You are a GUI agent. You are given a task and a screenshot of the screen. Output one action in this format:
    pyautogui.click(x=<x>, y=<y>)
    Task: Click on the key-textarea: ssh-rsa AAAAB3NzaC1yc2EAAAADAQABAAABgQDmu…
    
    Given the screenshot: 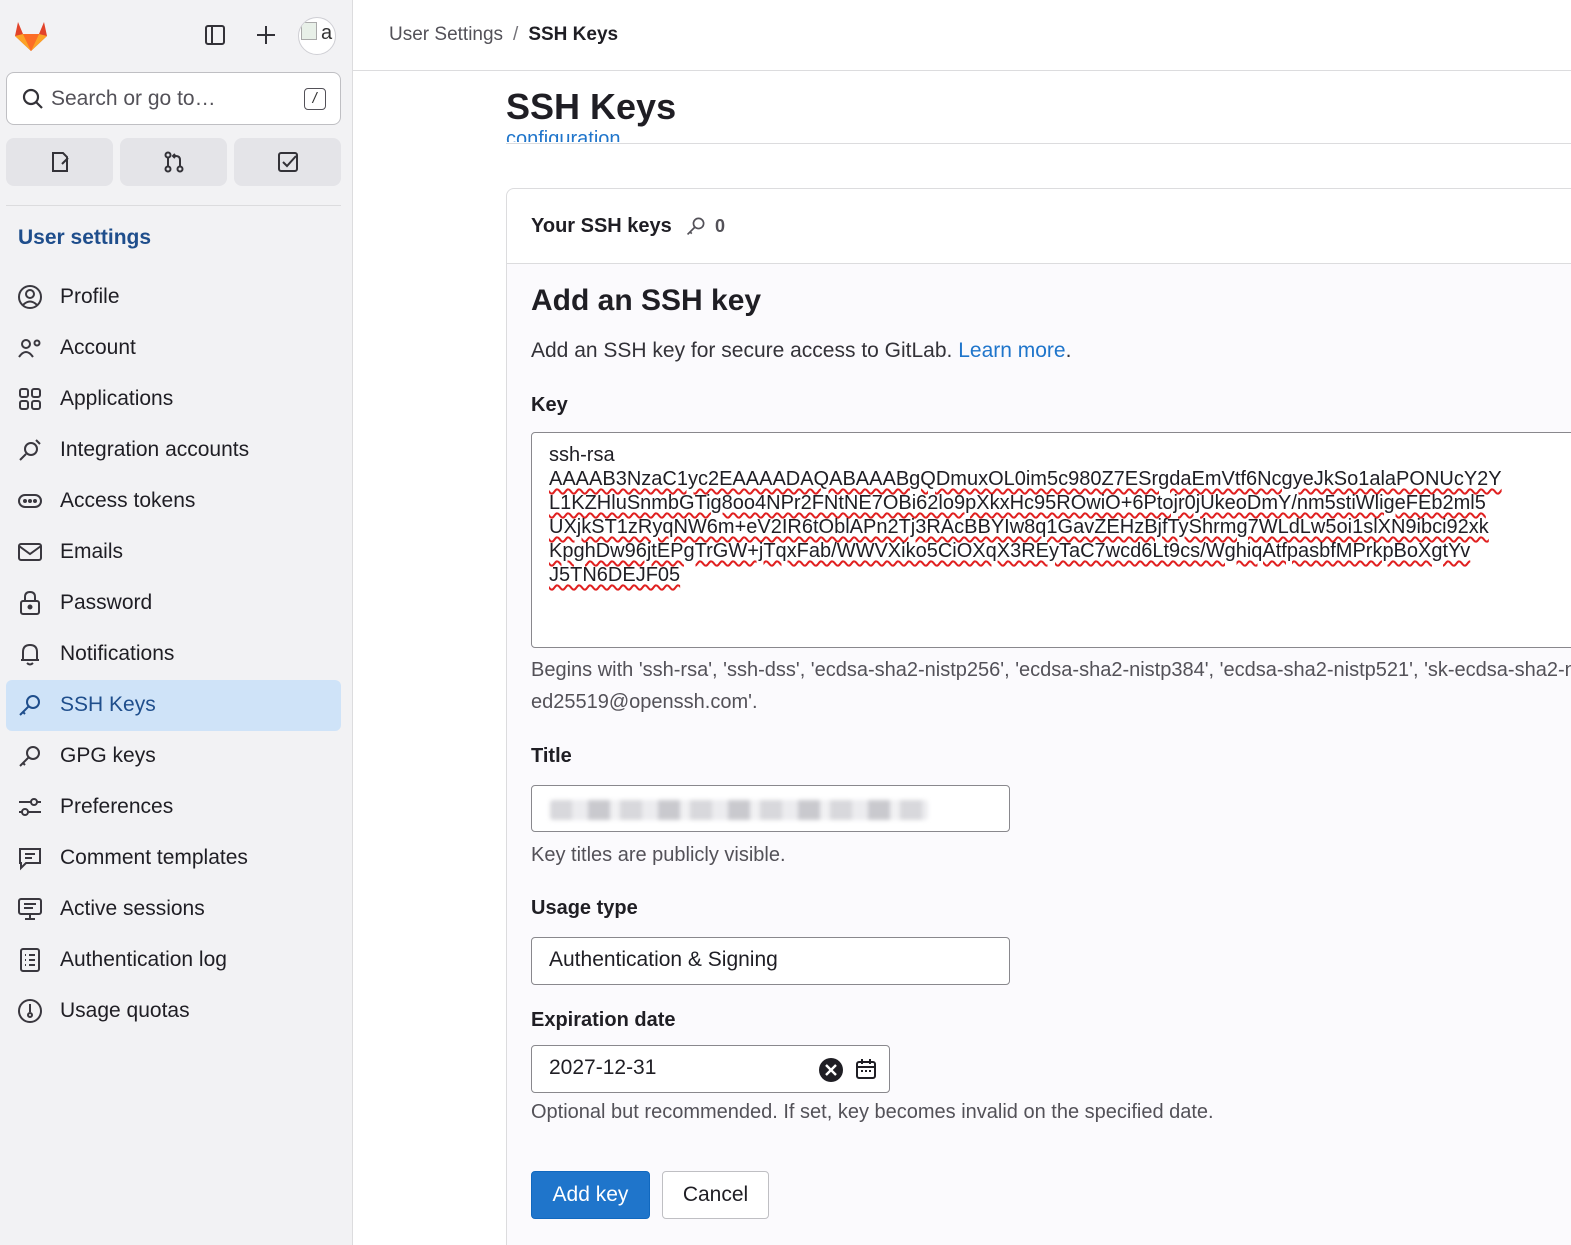 What is the action you would take?
    pyautogui.click(x=1051, y=540)
    